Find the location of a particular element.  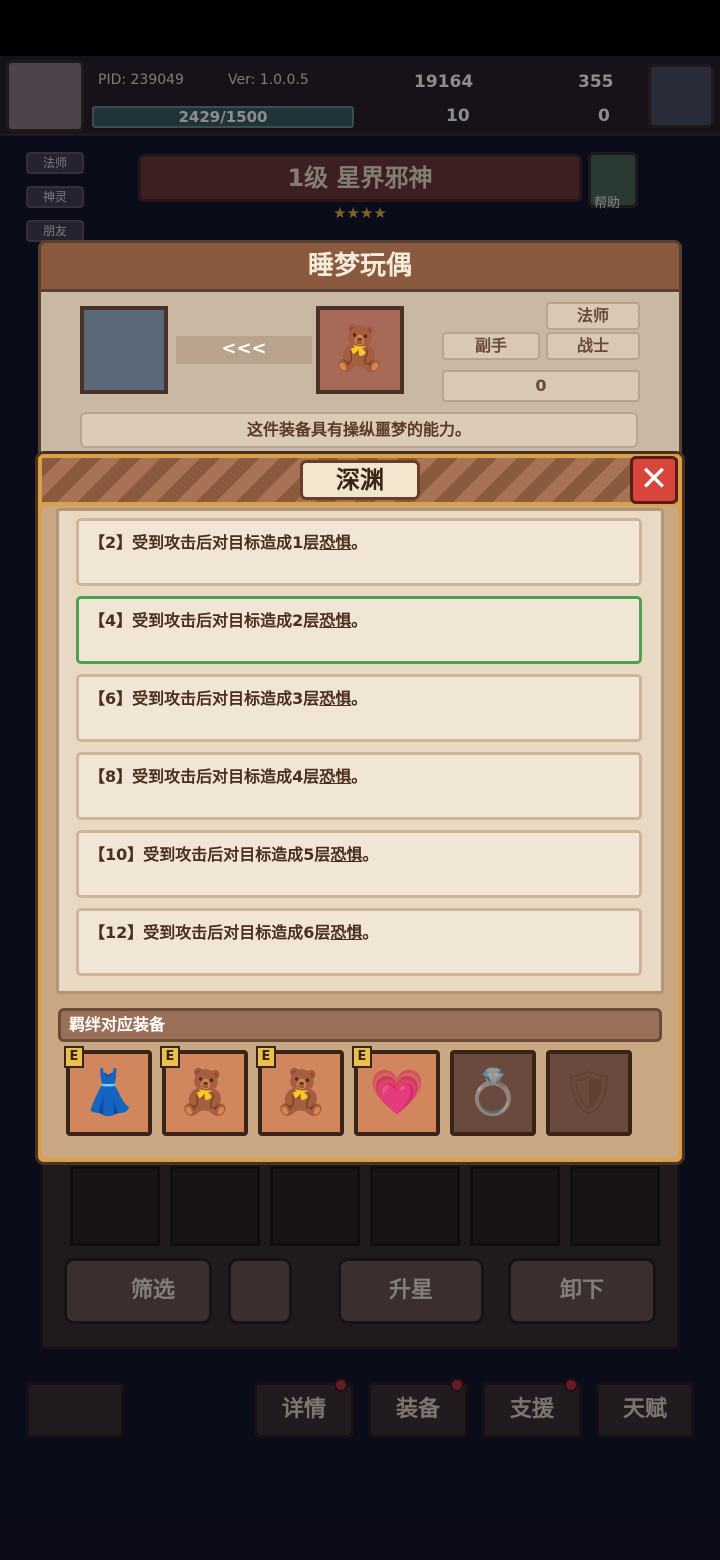

transfer-arrows: <<< is located at coordinates (244, 350).